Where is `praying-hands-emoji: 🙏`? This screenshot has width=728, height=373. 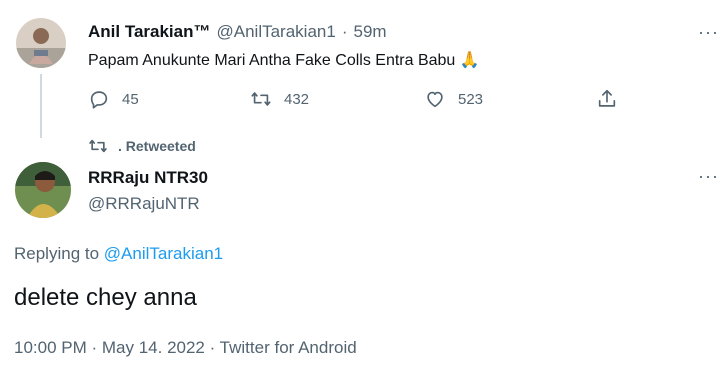
praying-hands-emoji: 🙏 is located at coordinates (469, 60).